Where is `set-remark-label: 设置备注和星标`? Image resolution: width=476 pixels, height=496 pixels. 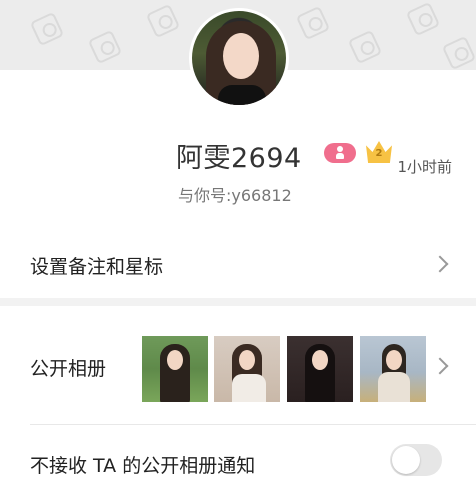
set-remark-label: 设置备注和星标 is located at coordinates (97, 267).